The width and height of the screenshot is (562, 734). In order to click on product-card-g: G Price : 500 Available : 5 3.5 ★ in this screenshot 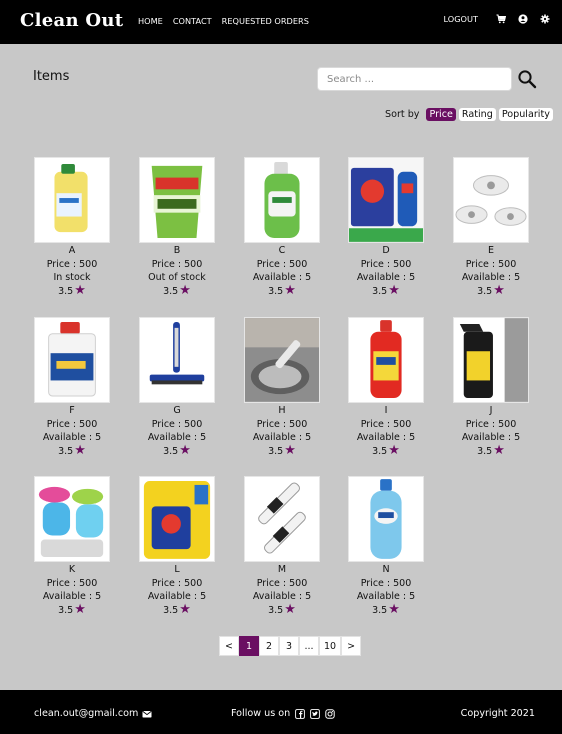, I will do `click(177, 387)`.